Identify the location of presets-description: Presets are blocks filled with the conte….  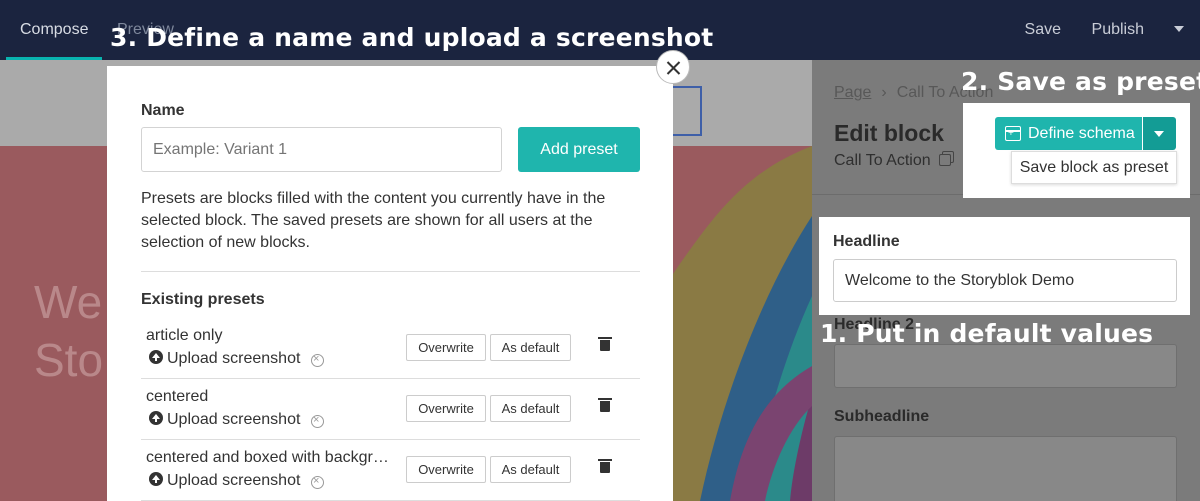
(373, 220).